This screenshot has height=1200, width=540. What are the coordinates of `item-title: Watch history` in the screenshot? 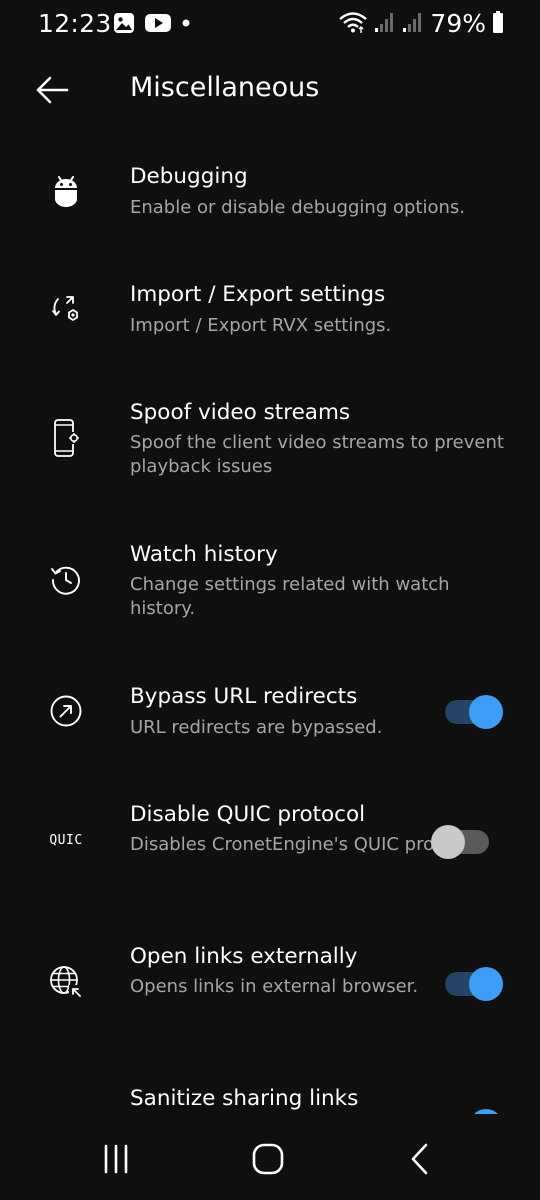 It's located at (204, 554).